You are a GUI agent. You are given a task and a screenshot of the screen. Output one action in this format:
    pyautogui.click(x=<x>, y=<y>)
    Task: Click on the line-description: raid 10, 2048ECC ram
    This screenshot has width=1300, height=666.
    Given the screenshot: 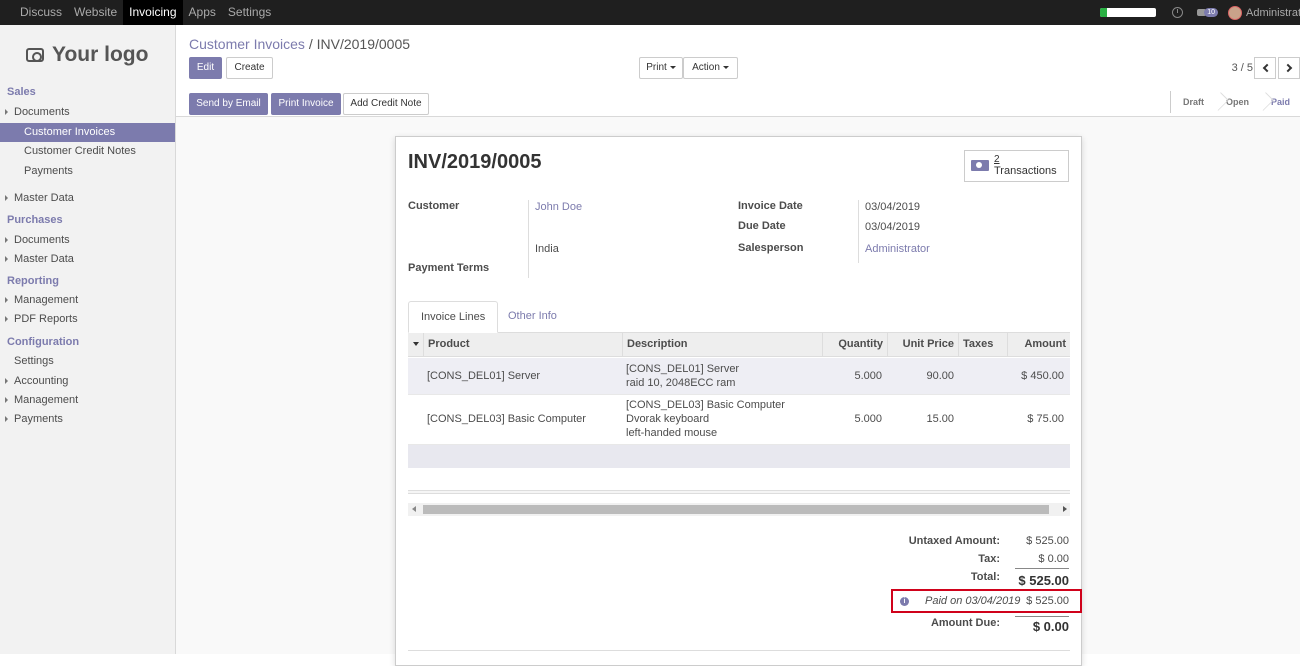 What is the action you would take?
    pyautogui.click(x=681, y=383)
    